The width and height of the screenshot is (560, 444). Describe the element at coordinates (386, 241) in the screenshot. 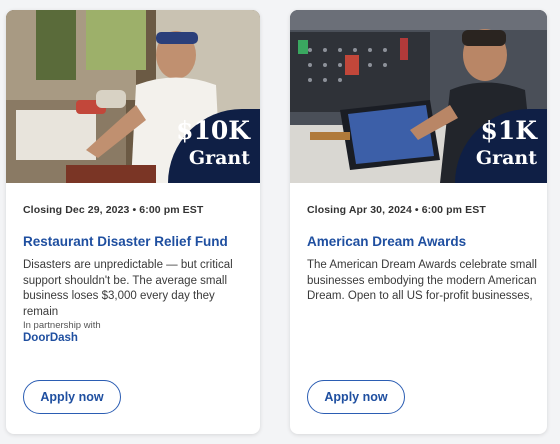

I see `grant-title-link: American Dream Awards` at that location.